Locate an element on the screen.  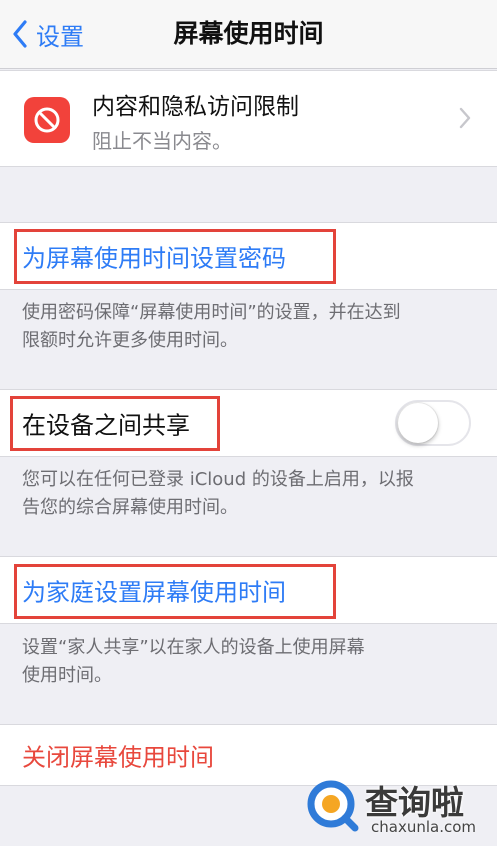
share-footer-line-2: 告您的综合屏幕使用时间。 is located at coordinates (130, 507).